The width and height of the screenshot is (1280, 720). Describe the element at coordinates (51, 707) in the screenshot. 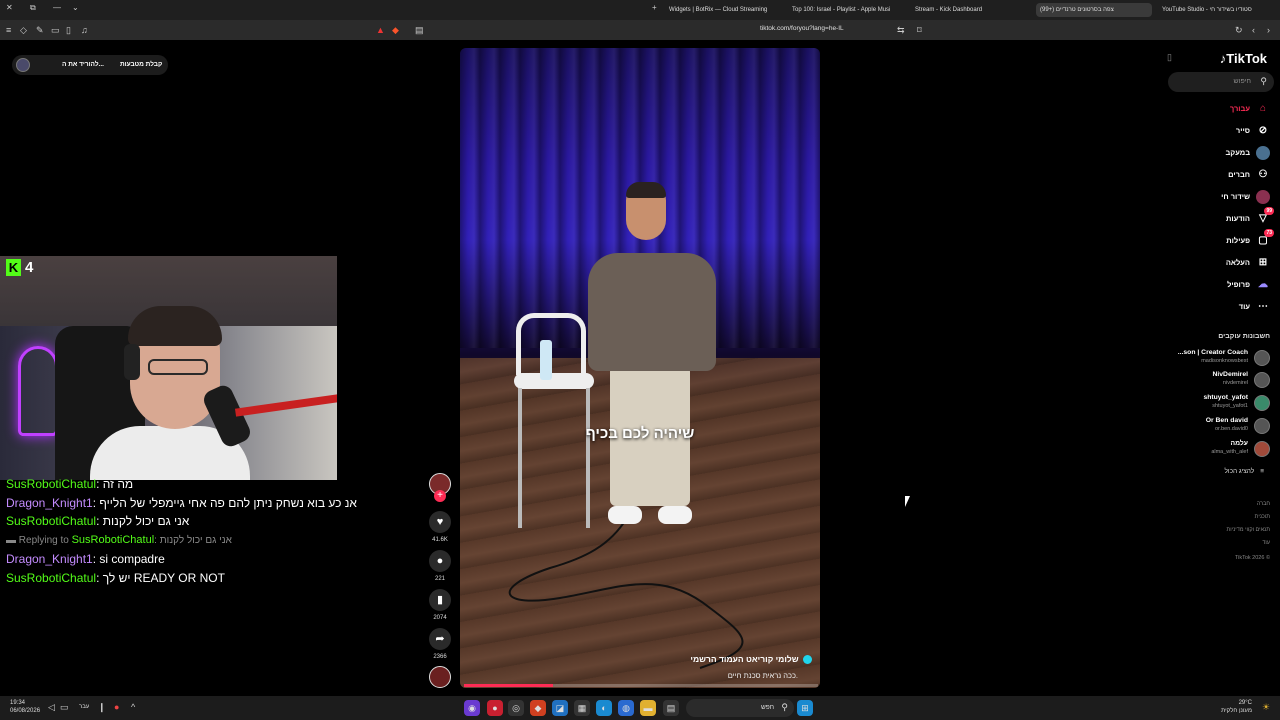

I see `volume-icon: ◁` at that location.